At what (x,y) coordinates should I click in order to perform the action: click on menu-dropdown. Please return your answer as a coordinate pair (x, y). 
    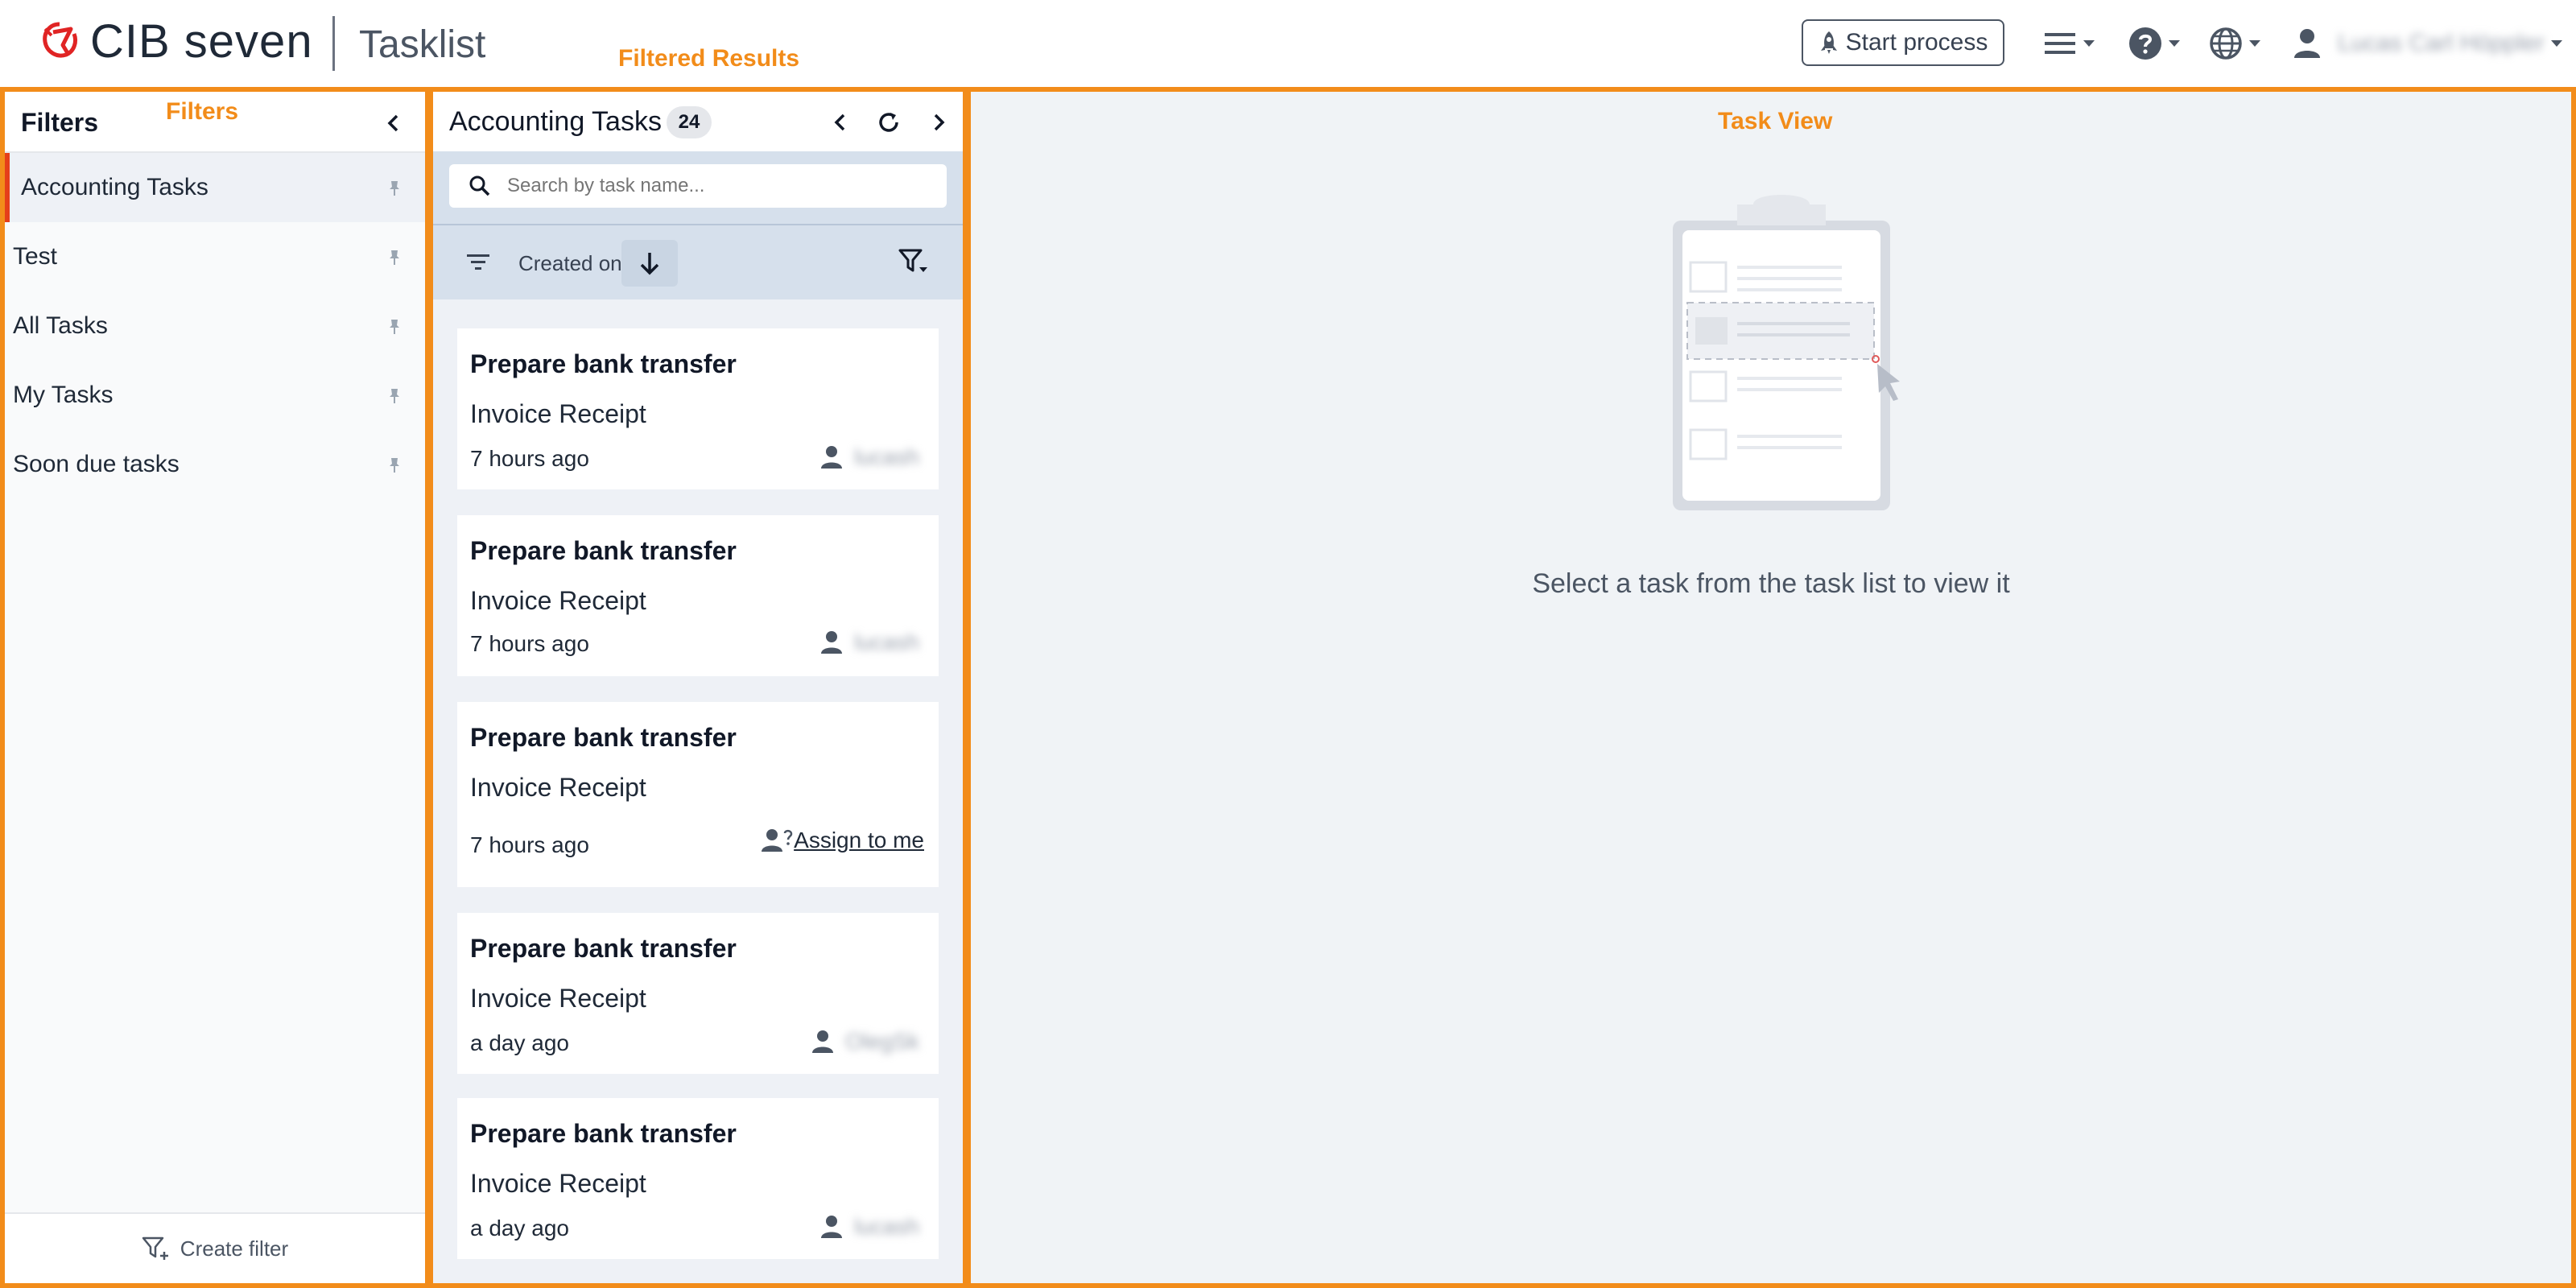
    Looking at the image, I should click on (2070, 43).